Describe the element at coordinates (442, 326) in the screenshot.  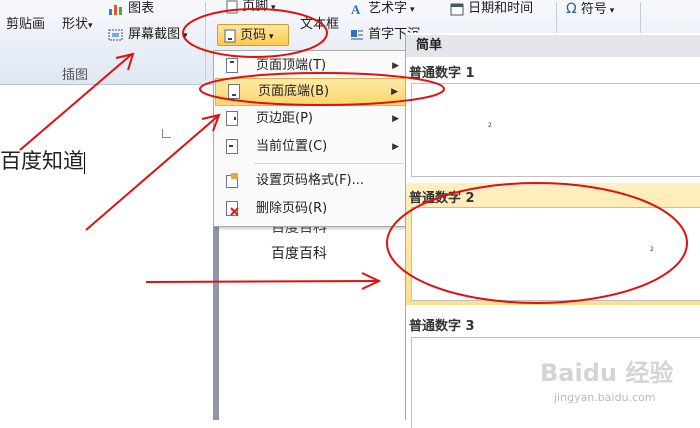
I see `gallery-item-label: 普通数字 3` at that location.